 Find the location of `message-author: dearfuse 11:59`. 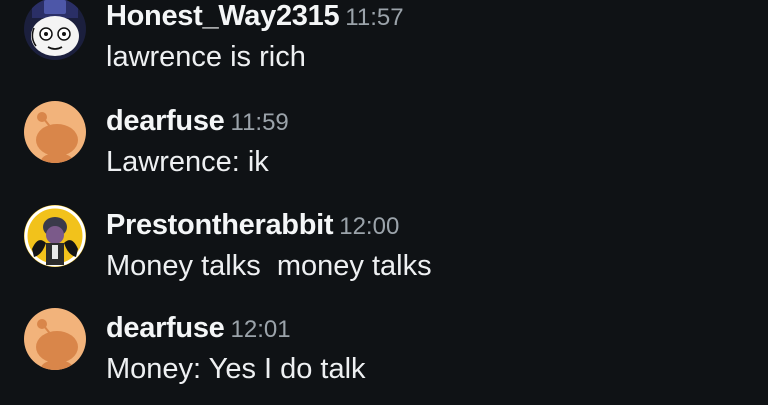

message-author: dearfuse 11:59 is located at coordinates (197, 121).